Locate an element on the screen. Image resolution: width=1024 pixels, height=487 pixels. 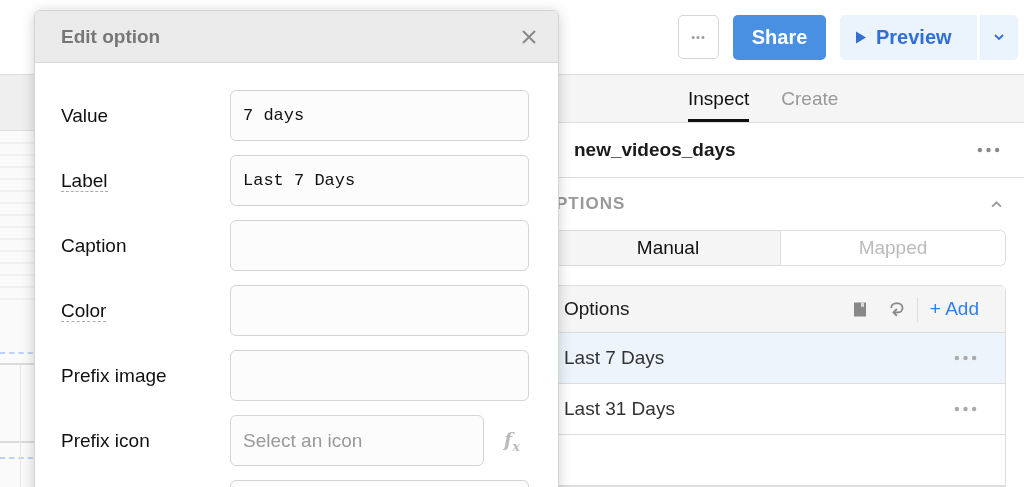
field-label: Prefix image is located at coordinates (114, 375).